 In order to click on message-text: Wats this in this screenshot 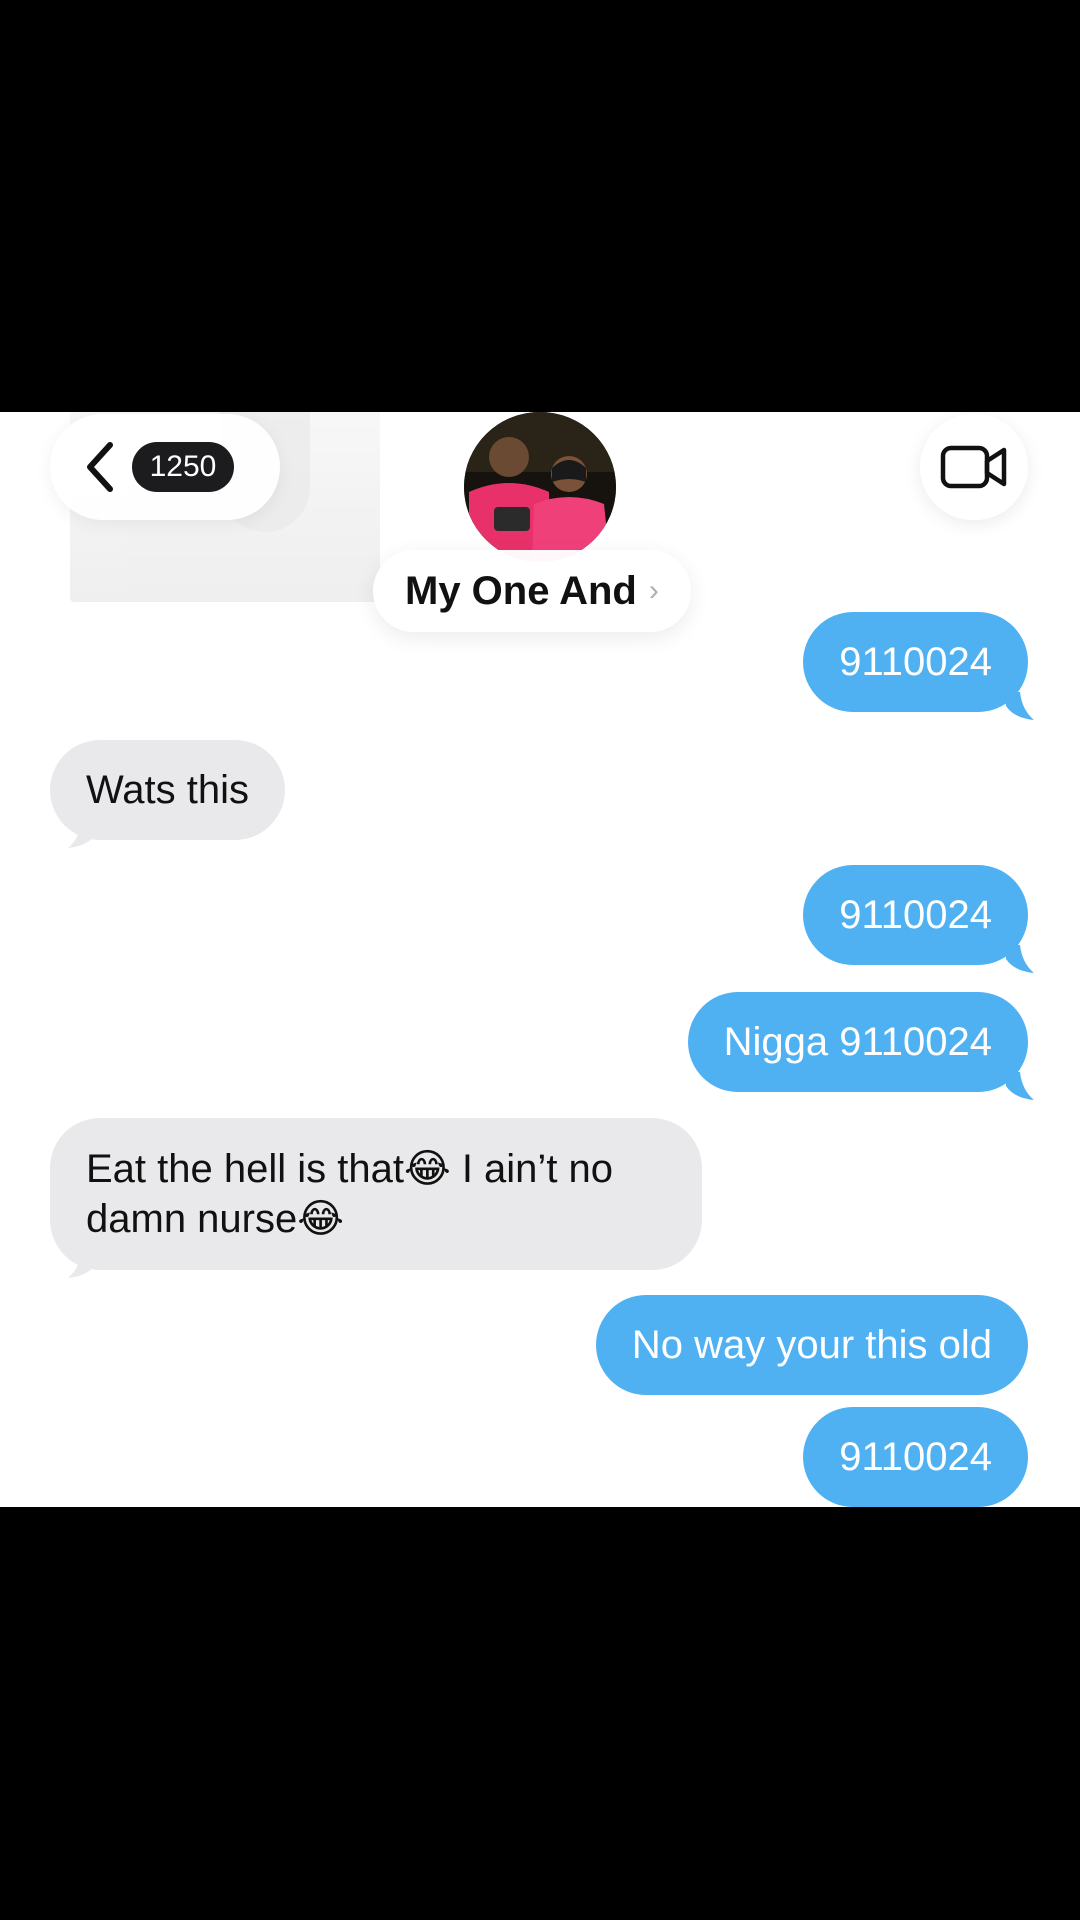, I will do `click(167, 790)`.